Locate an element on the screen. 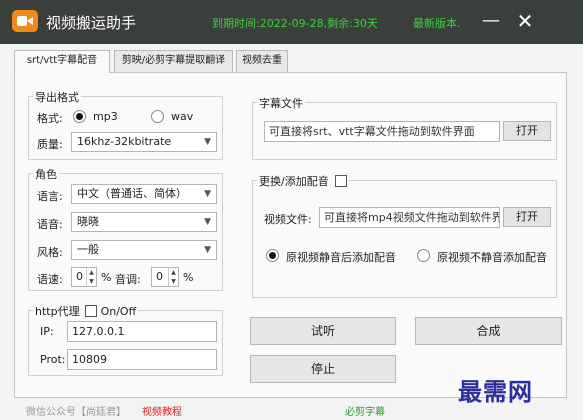 The image size is (583, 420). app-title: 视频搬运助手 is located at coordinates (91, 23).